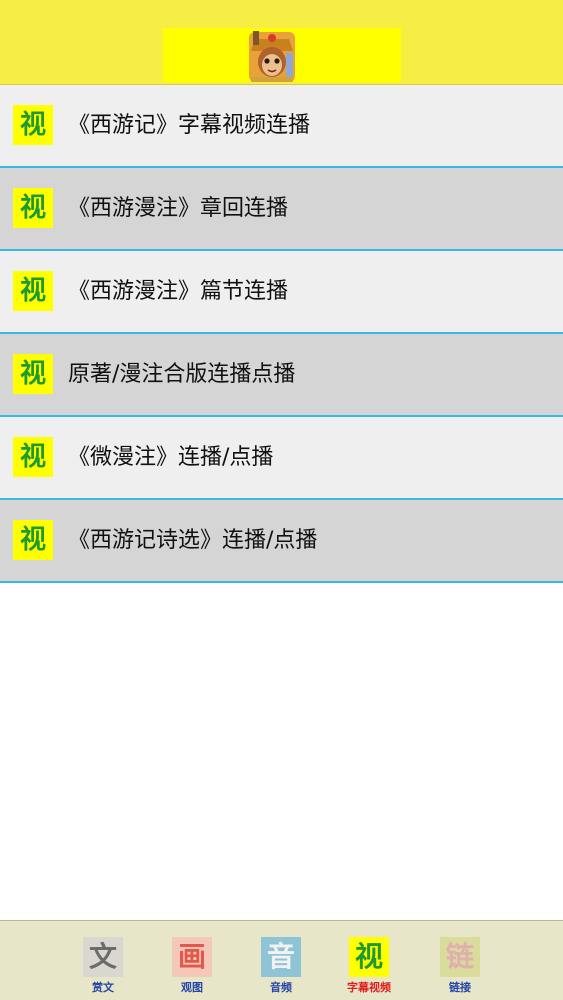  What do you see at coordinates (189, 125) in the screenshot?
I see `menu-item-label: 《西游记》字幕视频连播` at bounding box center [189, 125].